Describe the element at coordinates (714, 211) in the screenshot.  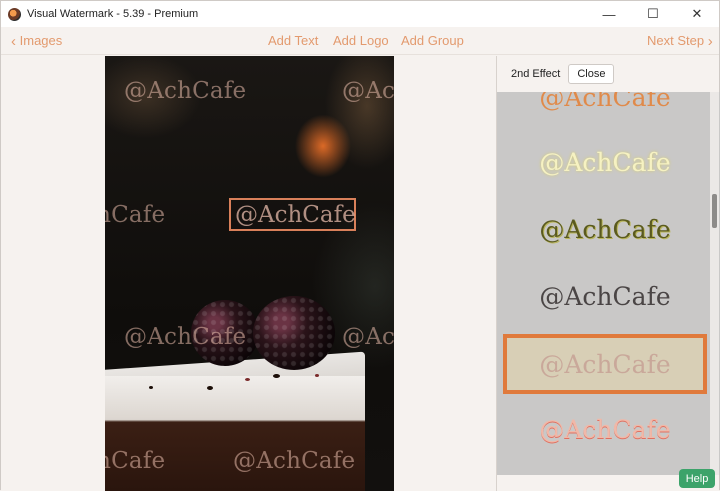
I see `scrollbar-thumb` at that location.